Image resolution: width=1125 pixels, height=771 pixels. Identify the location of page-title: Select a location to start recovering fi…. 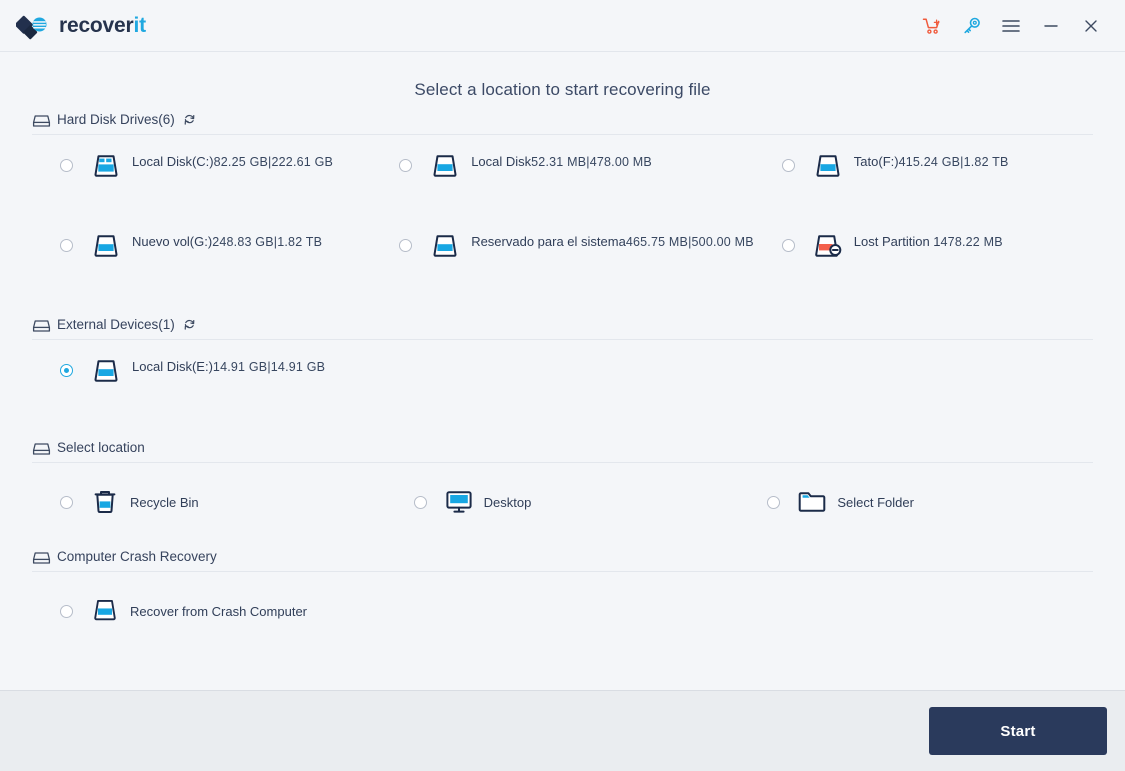
(562, 89).